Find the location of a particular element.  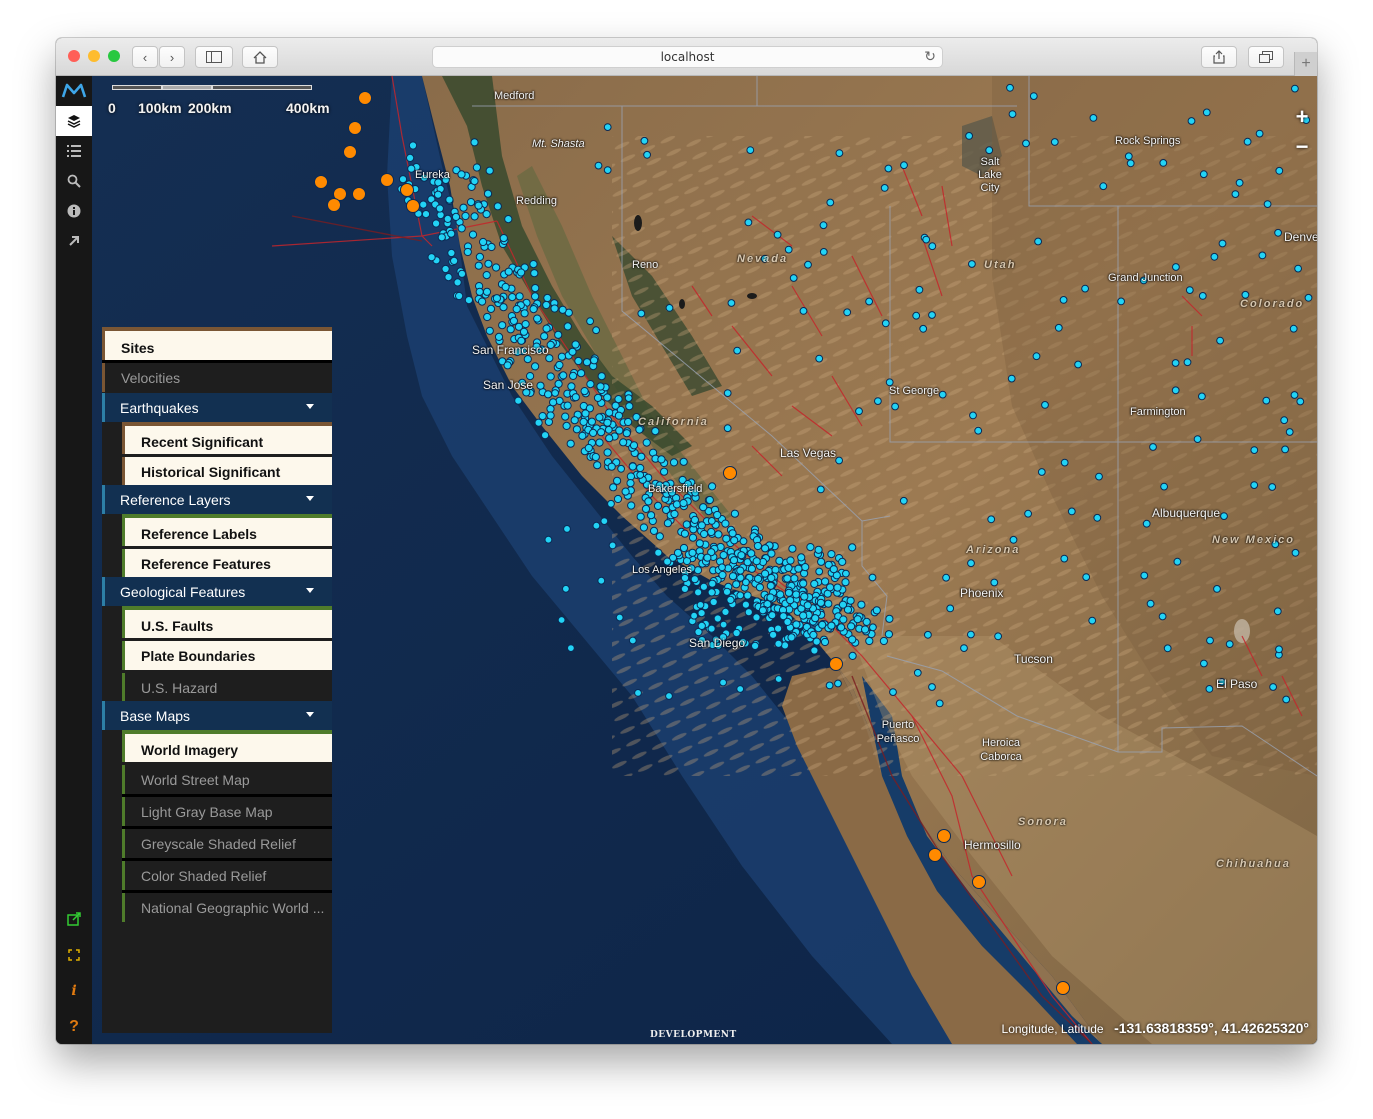

search-button is located at coordinates (74, 181).